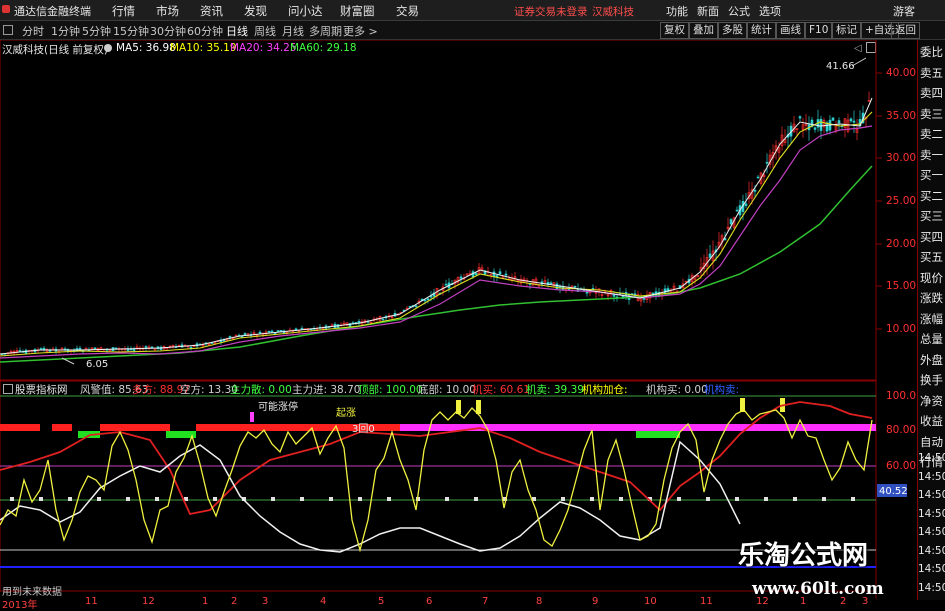  What do you see at coordinates (167, 11) in the screenshot?
I see `menu-market: 市场` at bounding box center [167, 11].